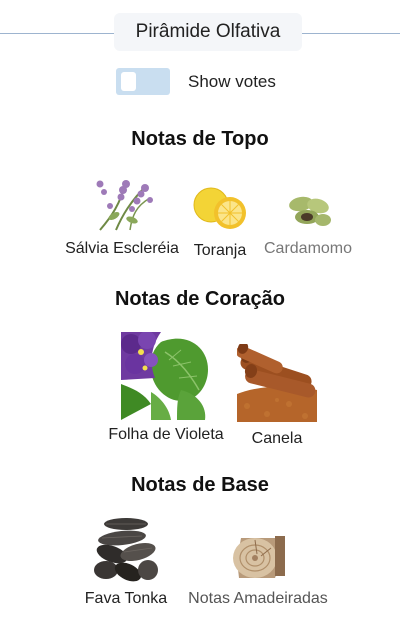  What do you see at coordinates (200, 485) in the screenshot?
I see `section-title-base-notes: Notas de Base` at bounding box center [200, 485].